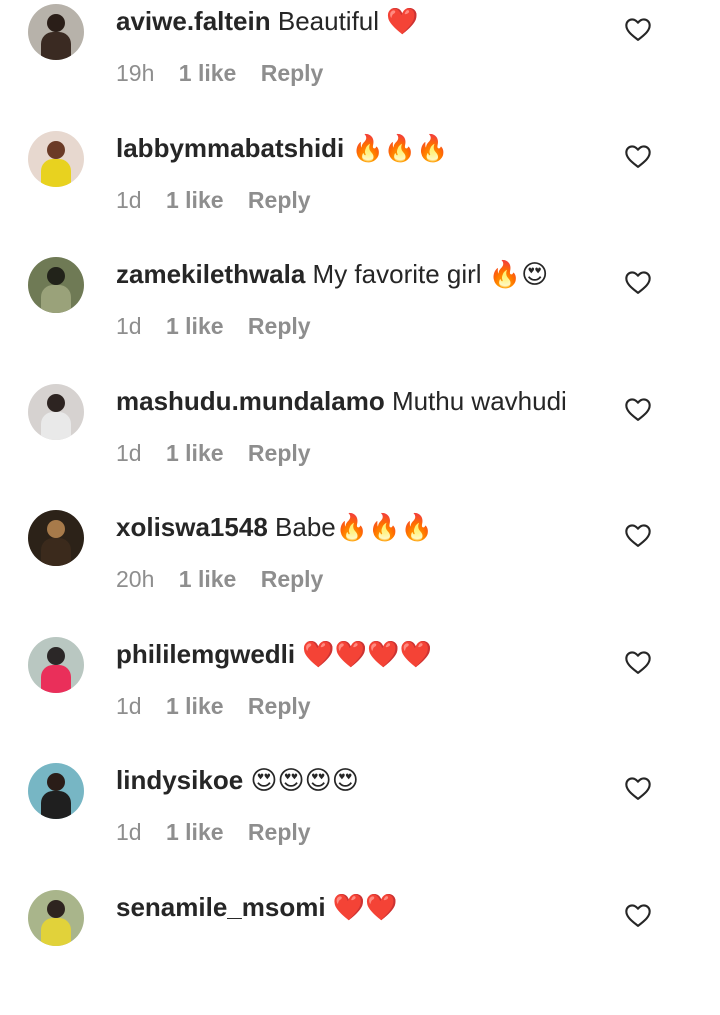 This screenshot has height=1015, width=720. What do you see at coordinates (348, 21) in the screenshot?
I see `comment-text: Beautiful ❤️` at bounding box center [348, 21].